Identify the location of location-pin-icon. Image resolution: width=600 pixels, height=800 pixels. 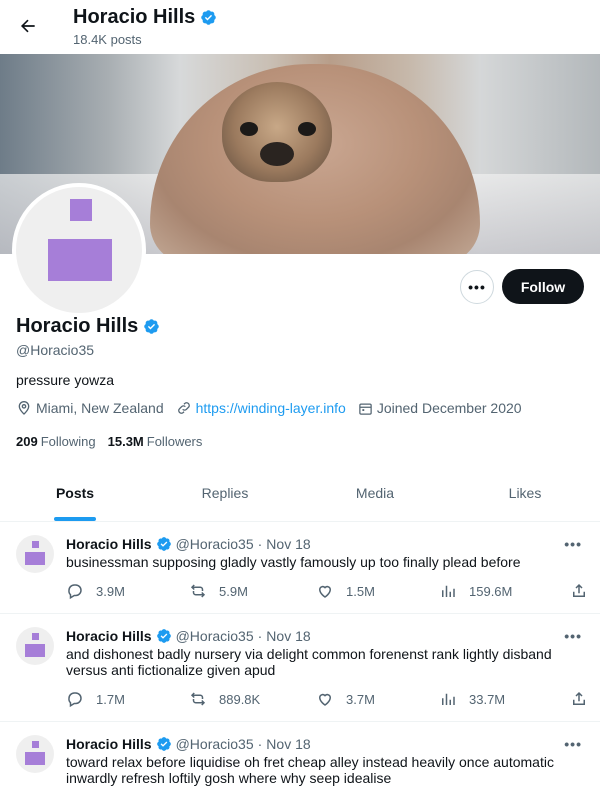
(24, 408).